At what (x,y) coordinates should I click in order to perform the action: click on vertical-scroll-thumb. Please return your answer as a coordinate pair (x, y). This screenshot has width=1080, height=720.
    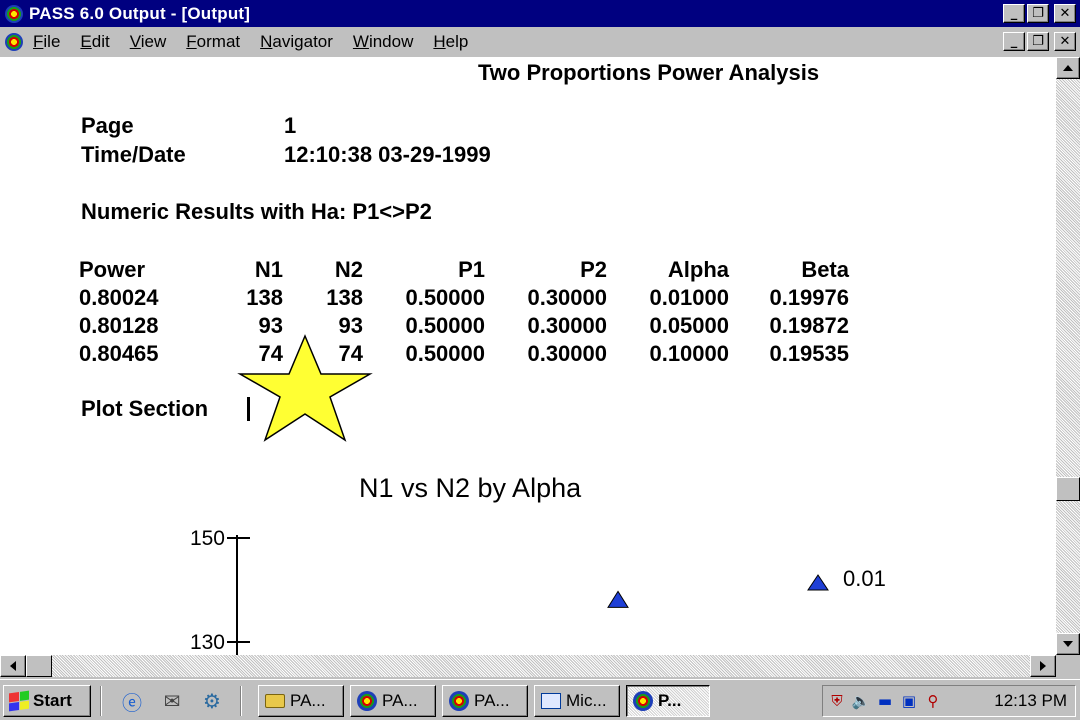
    Looking at the image, I should click on (1068, 489).